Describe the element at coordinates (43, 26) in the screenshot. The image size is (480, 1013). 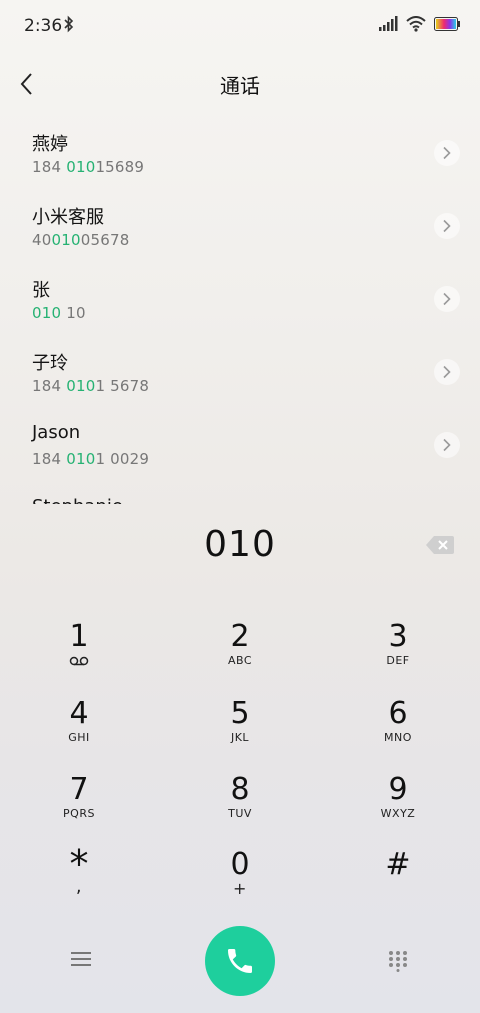
I see `status-time: 2:36` at that location.